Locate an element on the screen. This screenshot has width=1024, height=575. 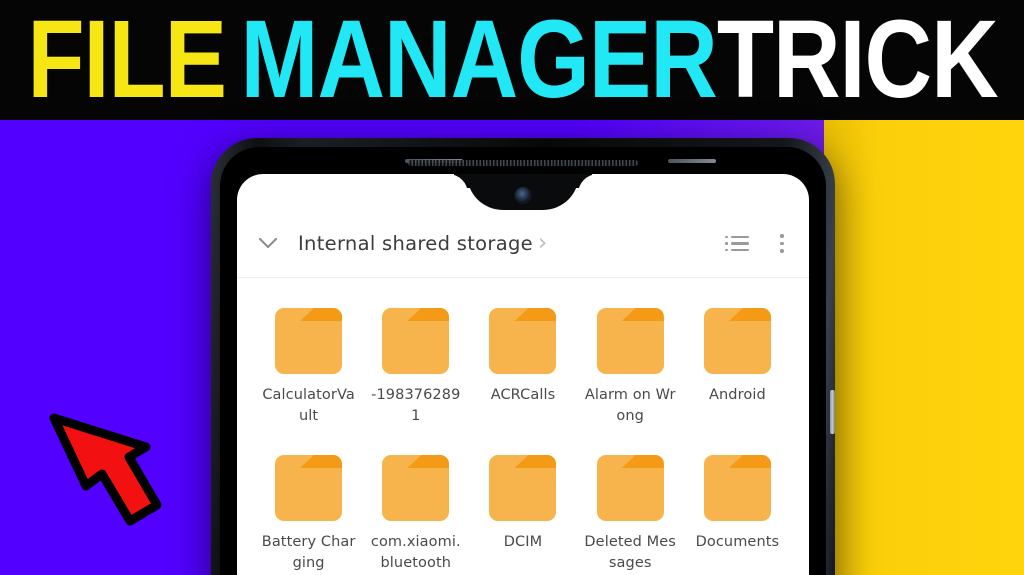
folder-item: Documents is located at coordinates (737, 514).